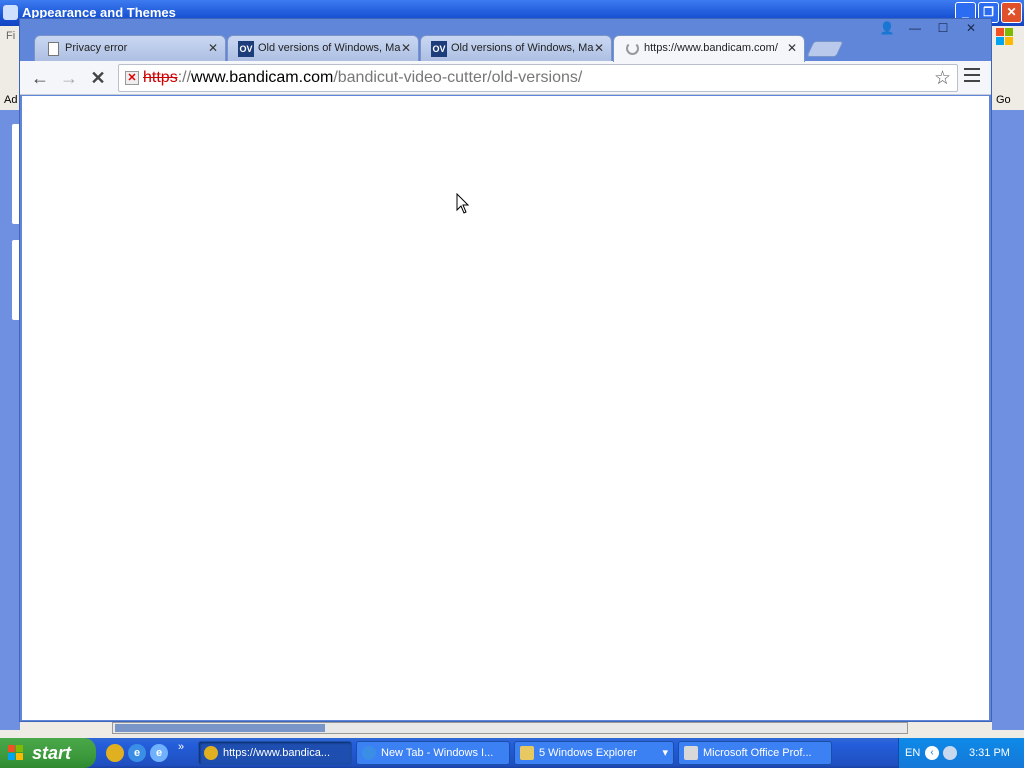  I want to click on office-icon, so click(691, 753).